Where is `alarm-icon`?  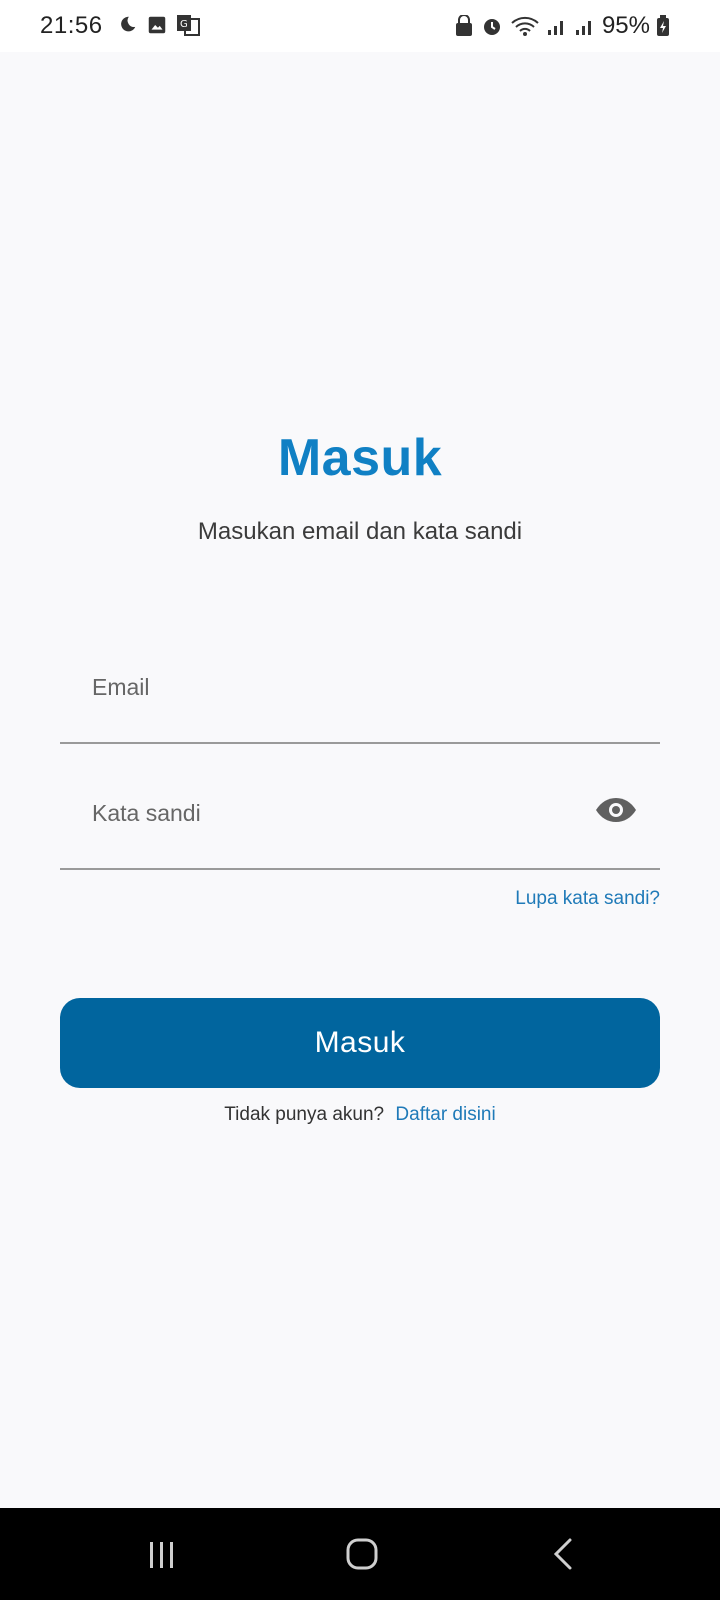
alarm-icon is located at coordinates (492, 26).